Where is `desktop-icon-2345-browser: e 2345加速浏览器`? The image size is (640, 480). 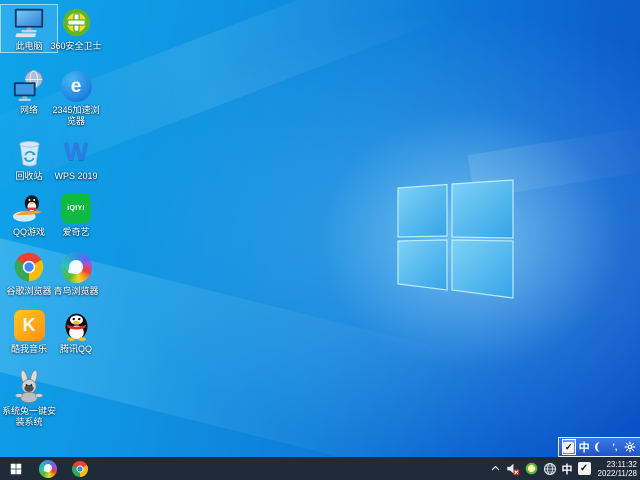
desktop-icon-2345-browser: e 2345加速浏览器 is located at coordinates (76, 98).